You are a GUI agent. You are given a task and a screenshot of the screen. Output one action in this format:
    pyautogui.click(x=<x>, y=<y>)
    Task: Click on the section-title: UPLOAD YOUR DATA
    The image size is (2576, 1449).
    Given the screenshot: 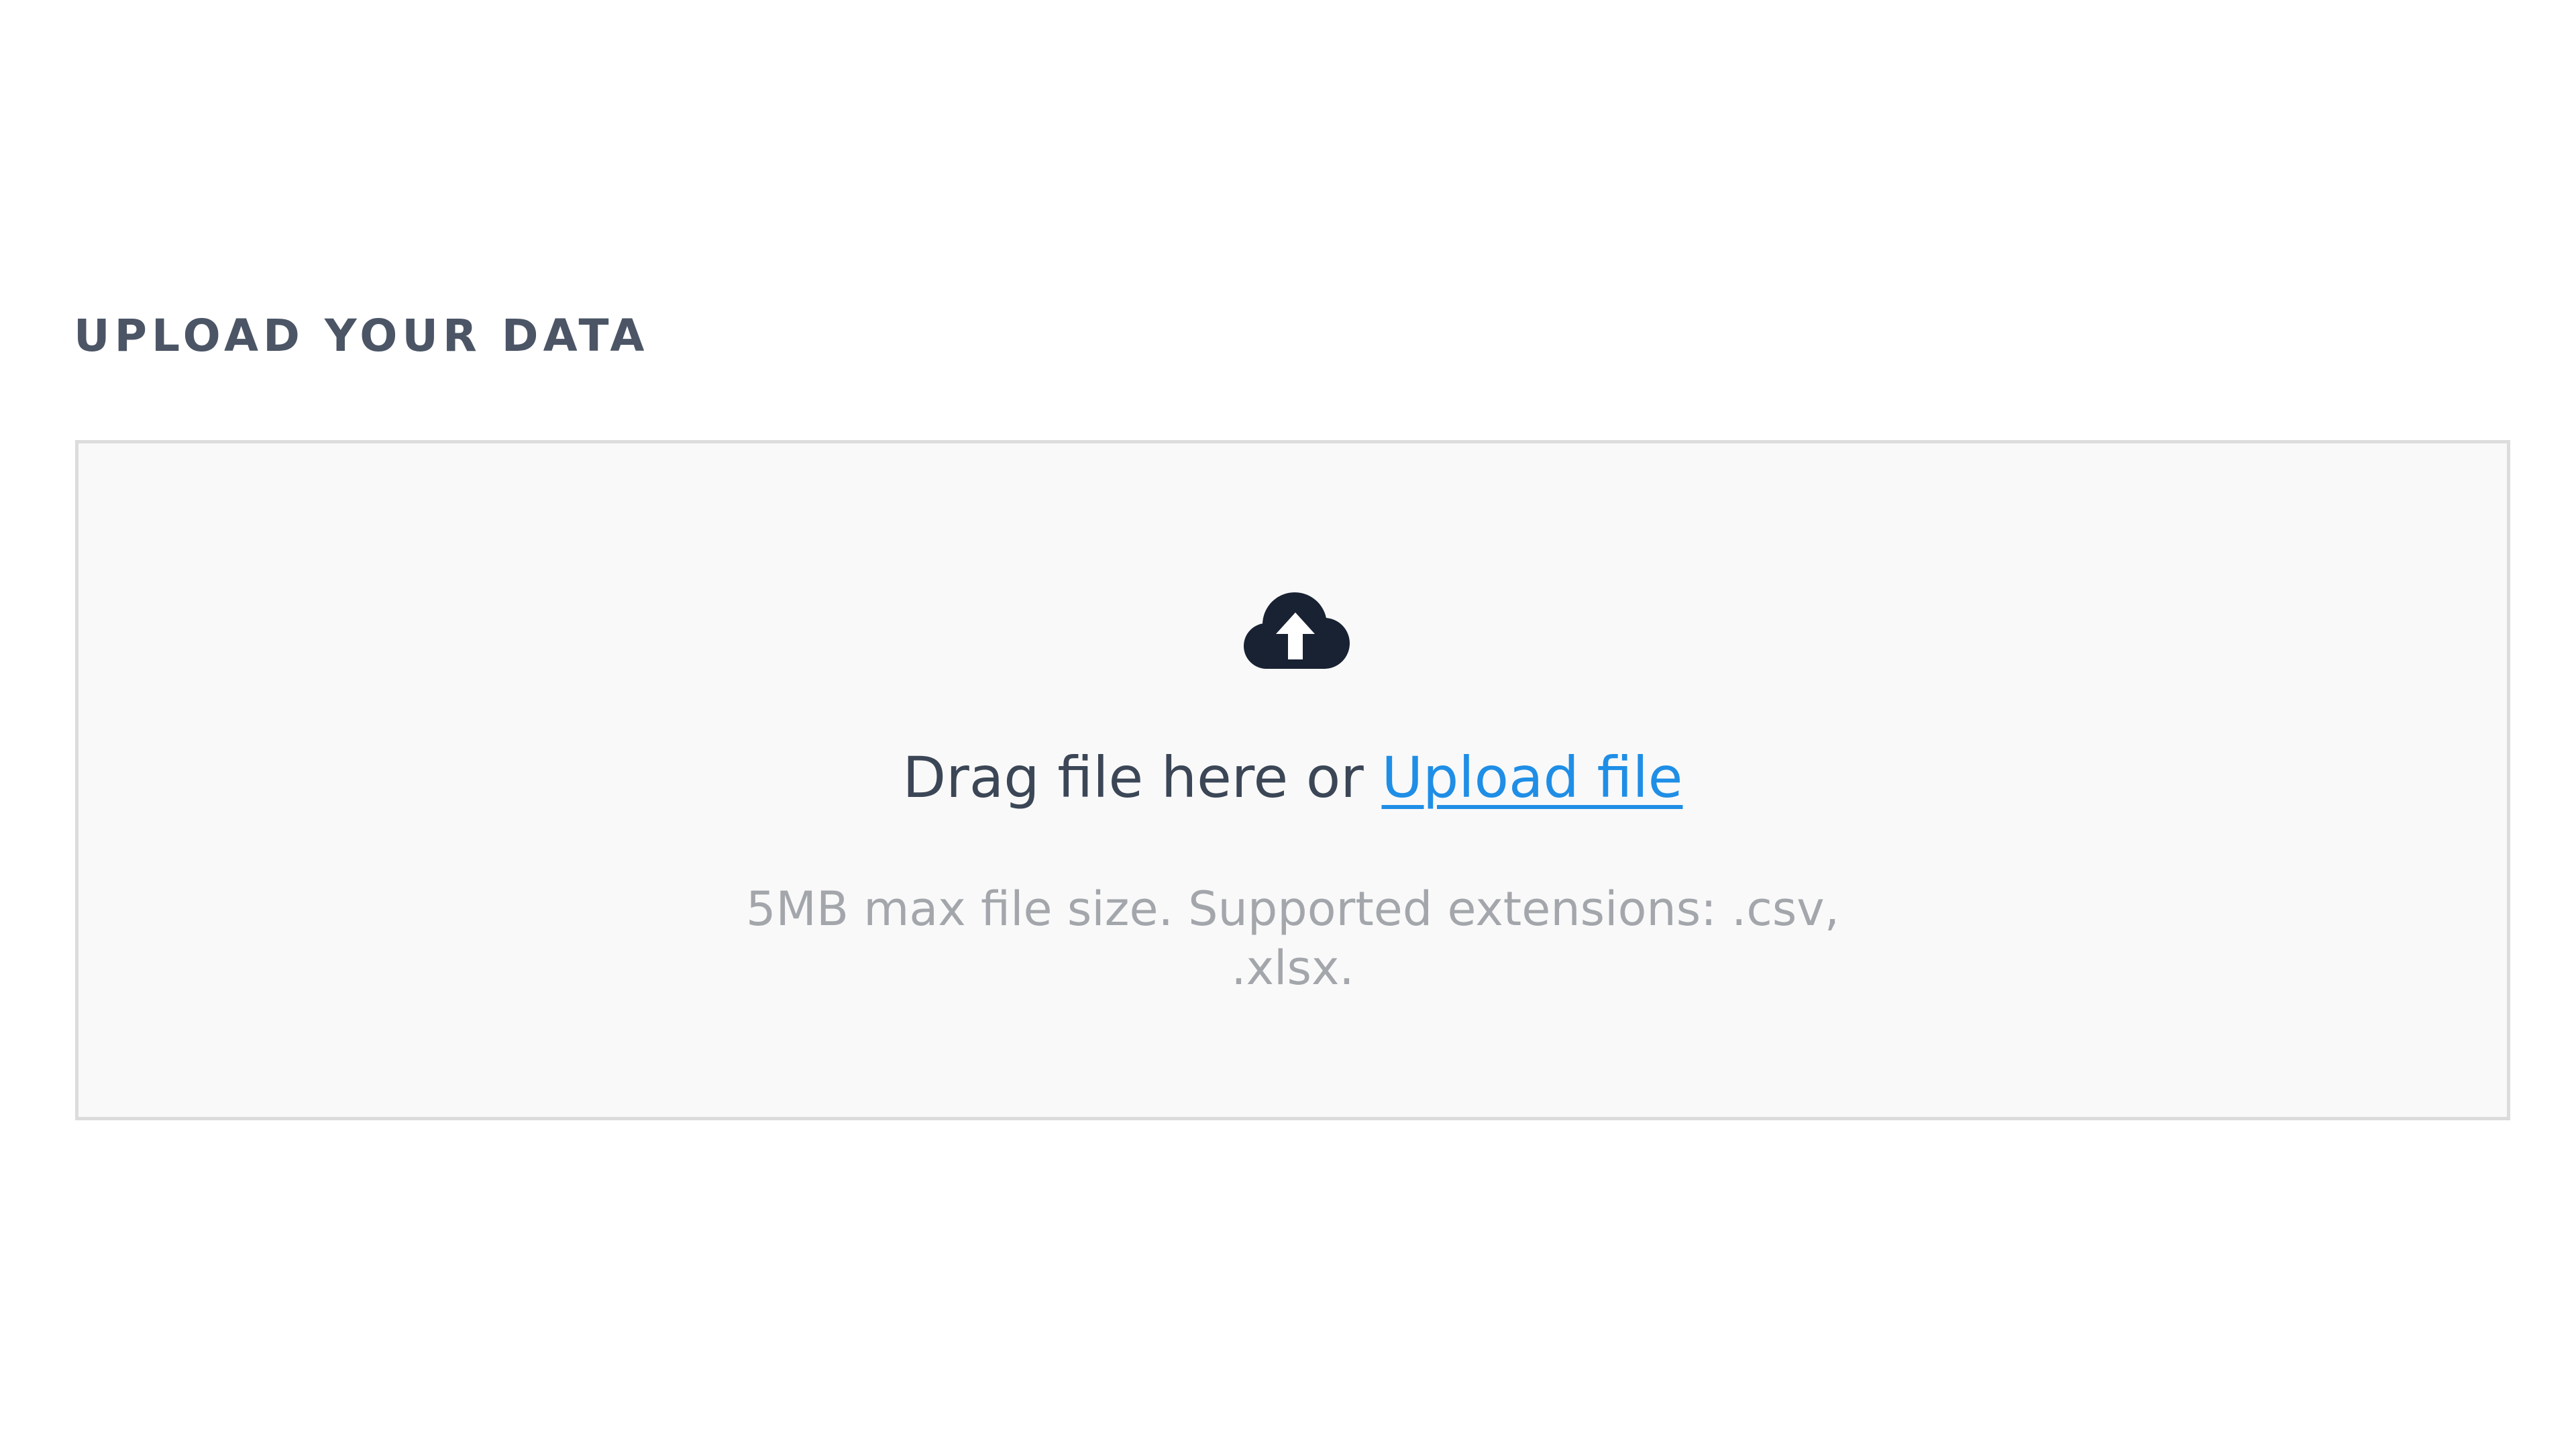 What is the action you would take?
    pyautogui.click(x=361, y=336)
    